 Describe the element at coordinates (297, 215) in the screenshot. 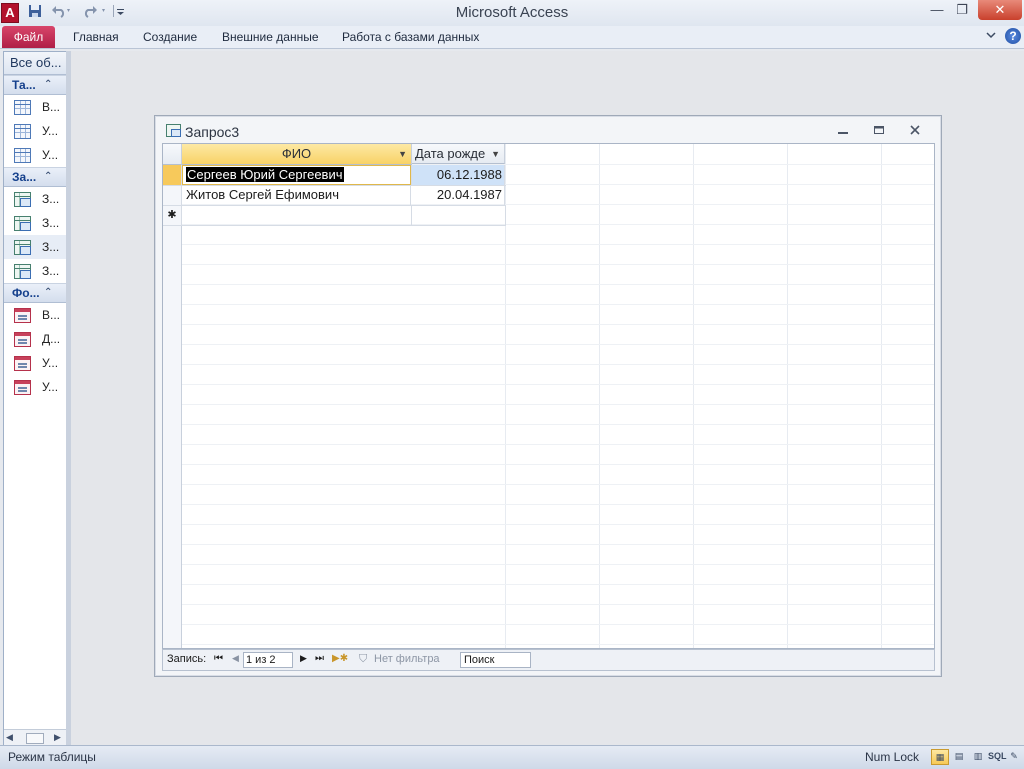

I see `cell-fio` at that location.